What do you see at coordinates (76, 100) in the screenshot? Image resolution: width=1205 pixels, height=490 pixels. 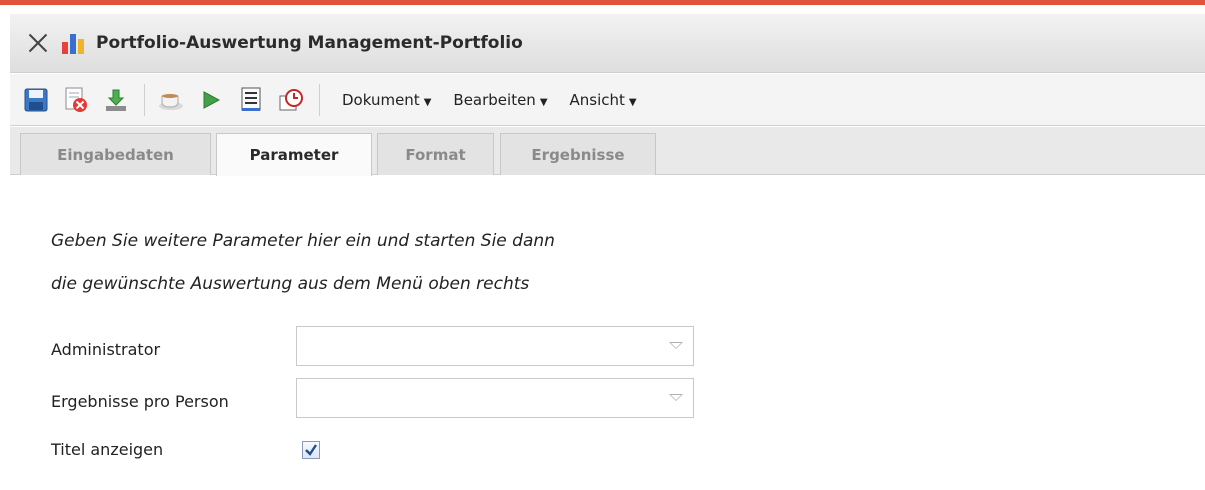 I see `delete-document-icon` at bounding box center [76, 100].